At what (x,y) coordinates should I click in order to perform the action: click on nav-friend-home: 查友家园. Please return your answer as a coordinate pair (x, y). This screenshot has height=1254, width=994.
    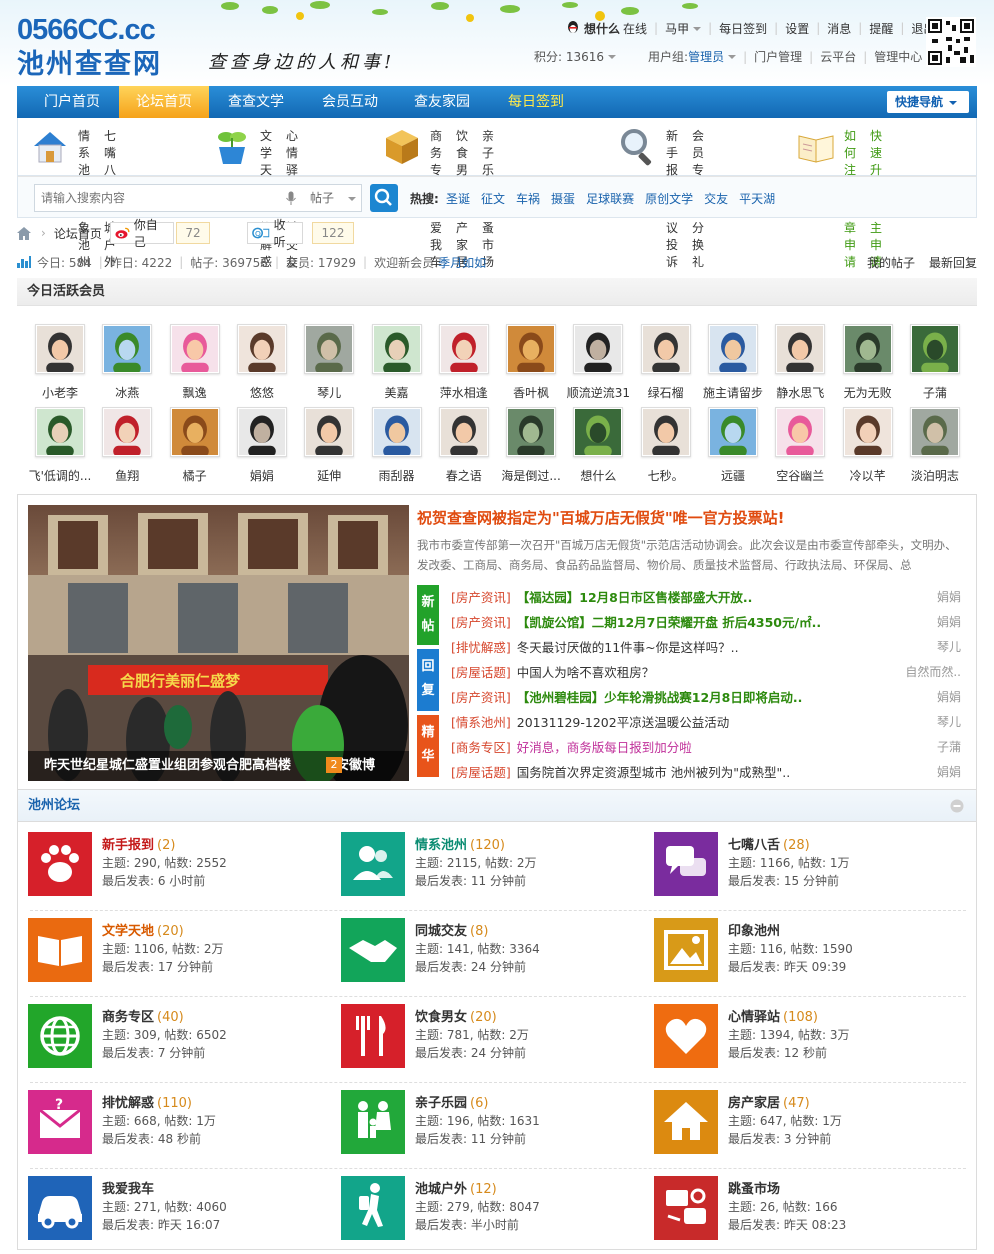
    Looking at the image, I should click on (442, 102).